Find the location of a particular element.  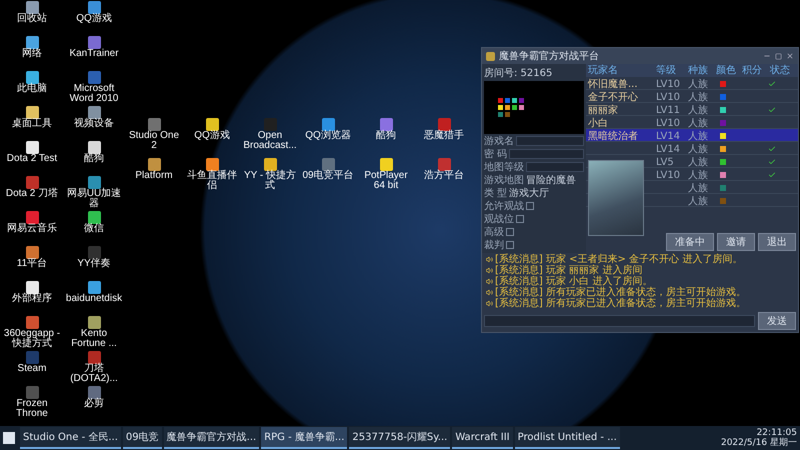

shortcut-label: QQ浏览器 is located at coordinates (328, 136).